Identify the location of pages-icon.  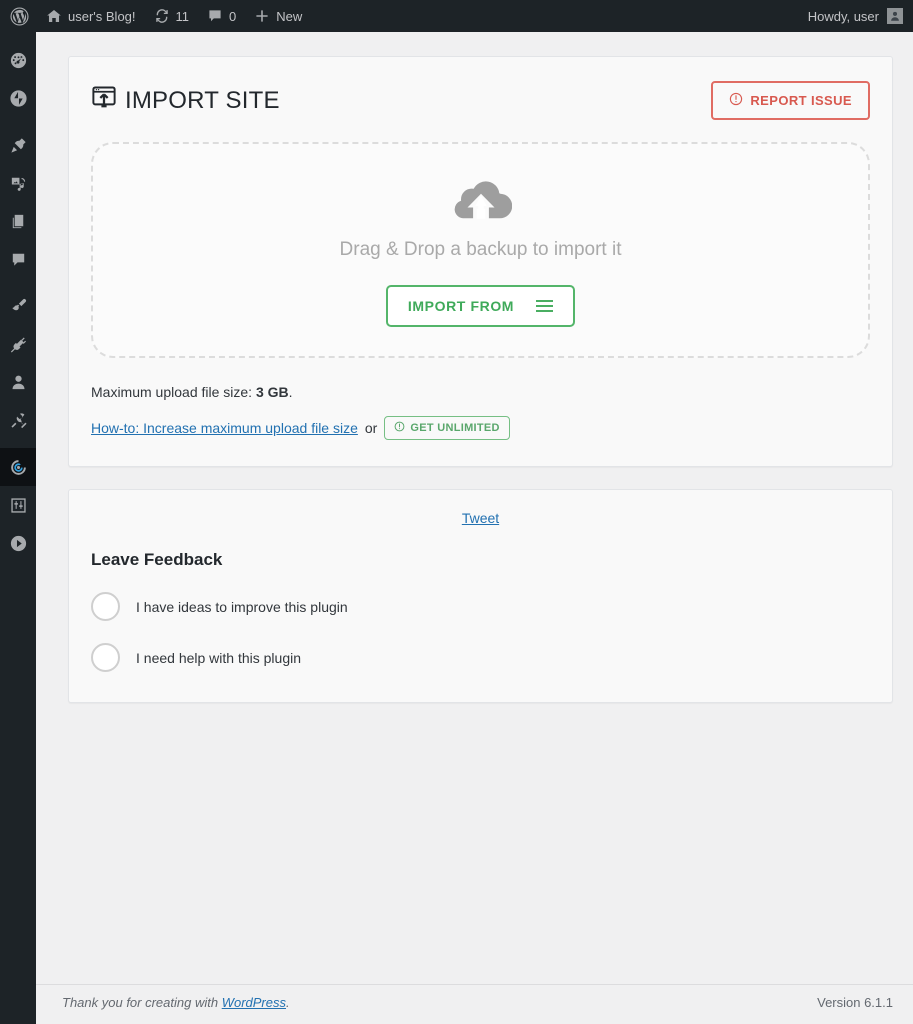
(18, 221).